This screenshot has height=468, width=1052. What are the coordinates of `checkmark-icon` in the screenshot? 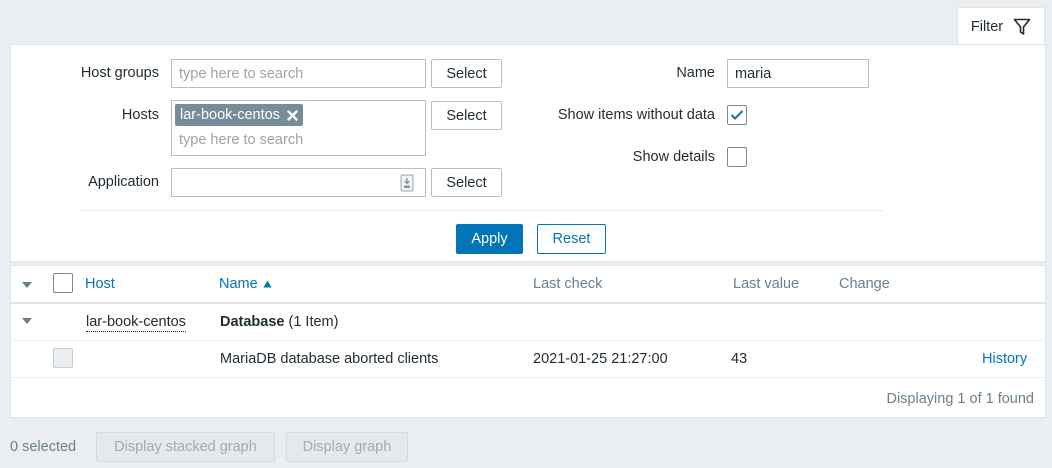 It's located at (737, 115).